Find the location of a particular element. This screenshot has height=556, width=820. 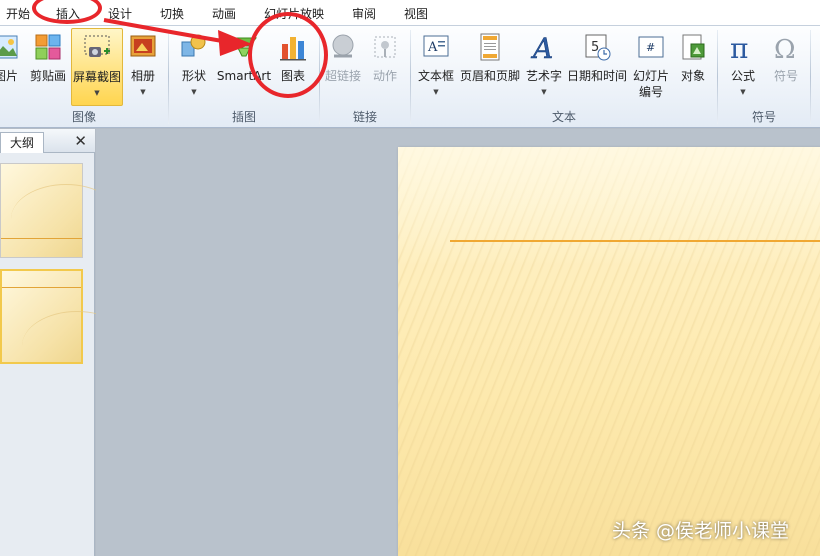

annotation-arrow is located at coordinates (177, 37).